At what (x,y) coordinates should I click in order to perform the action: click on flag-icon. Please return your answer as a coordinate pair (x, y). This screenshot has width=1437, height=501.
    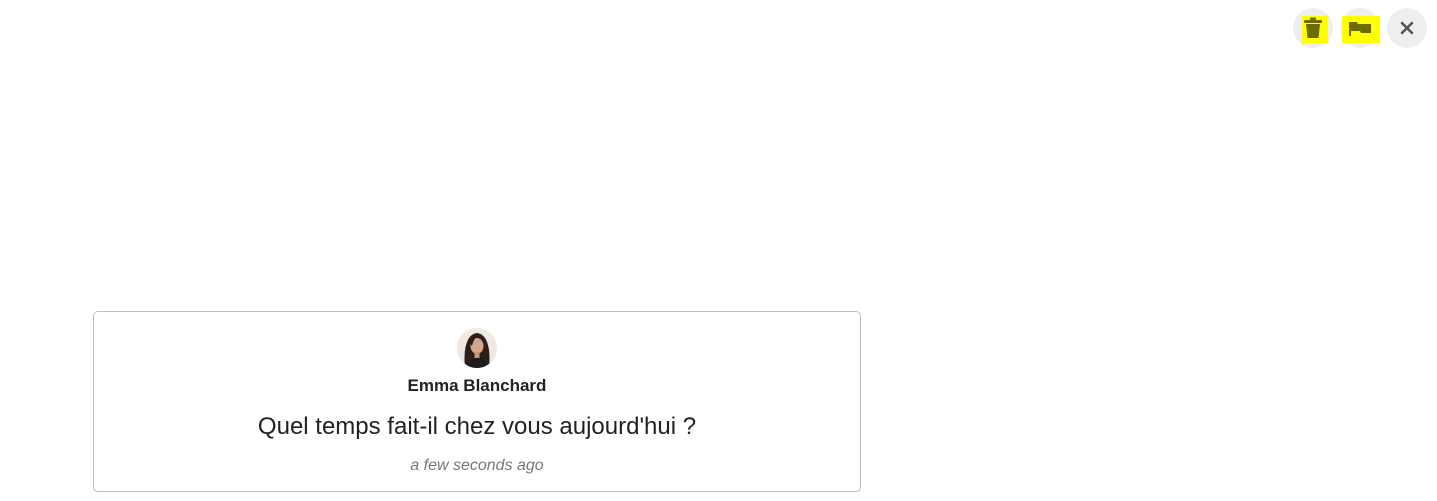
    Looking at the image, I should click on (1360, 29).